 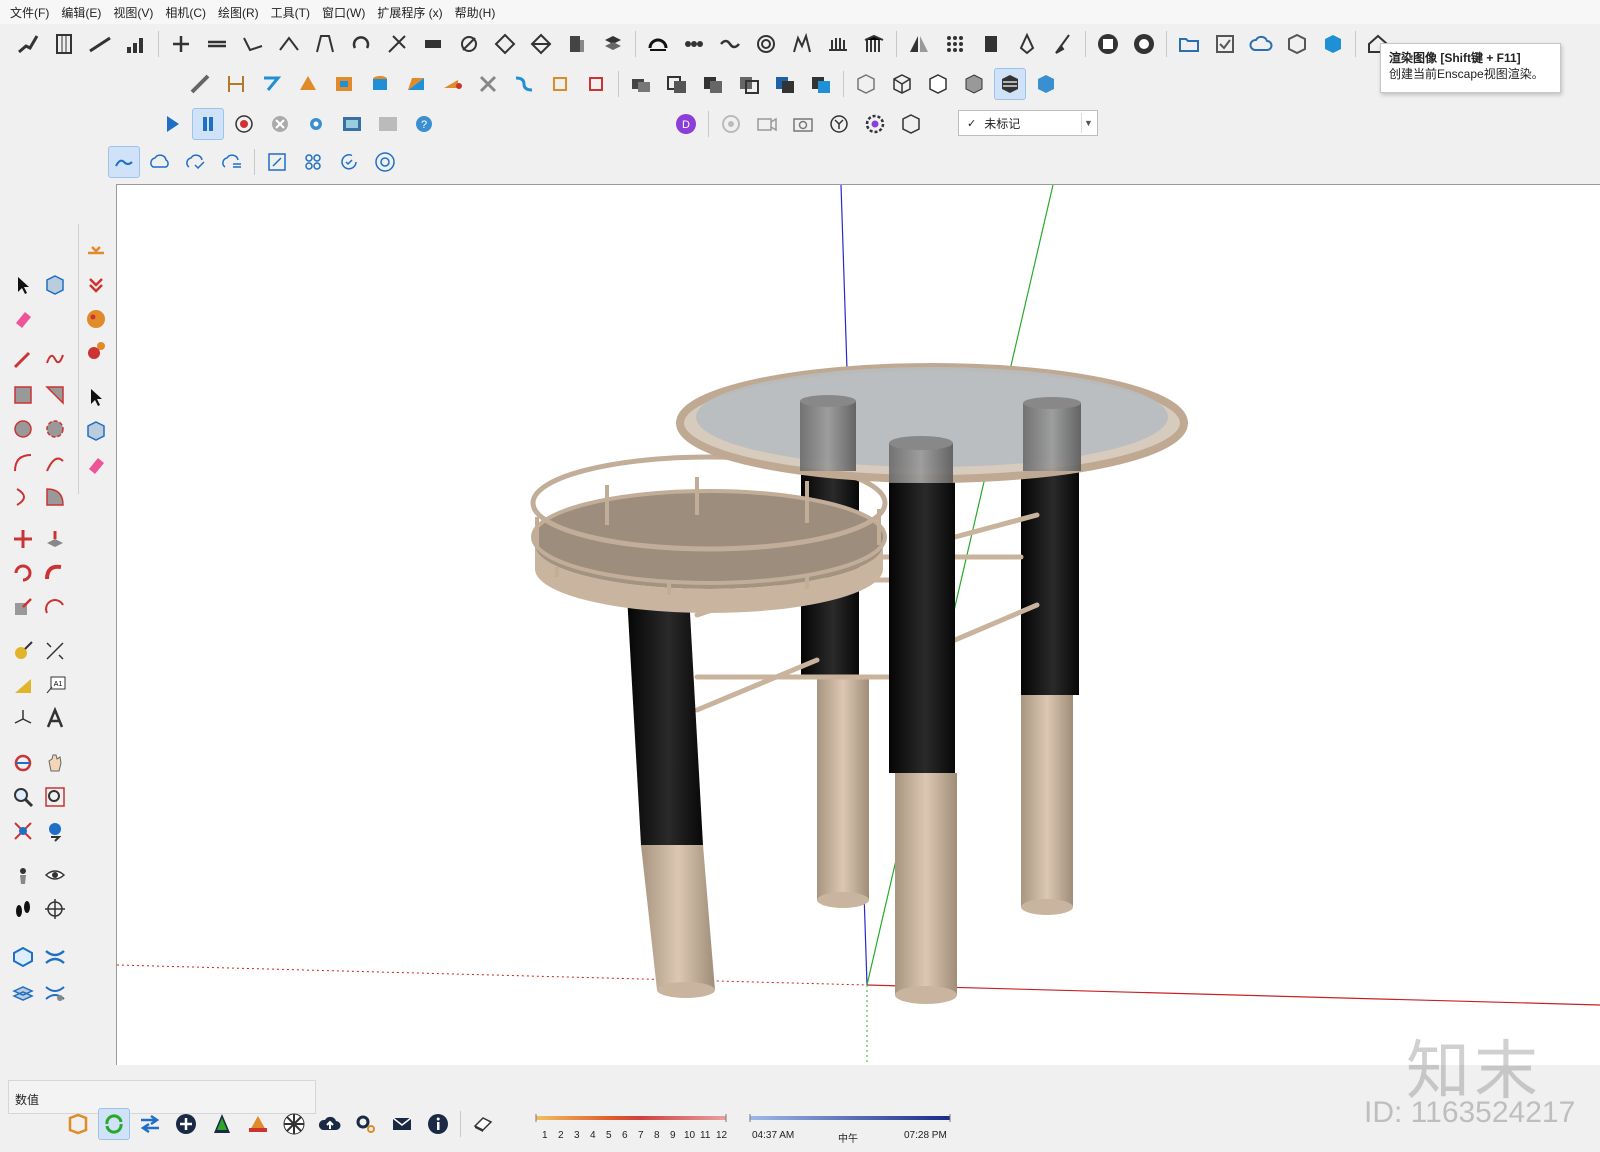 What do you see at coordinates (55, 875) in the screenshot?
I see `look-around-icon` at bounding box center [55, 875].